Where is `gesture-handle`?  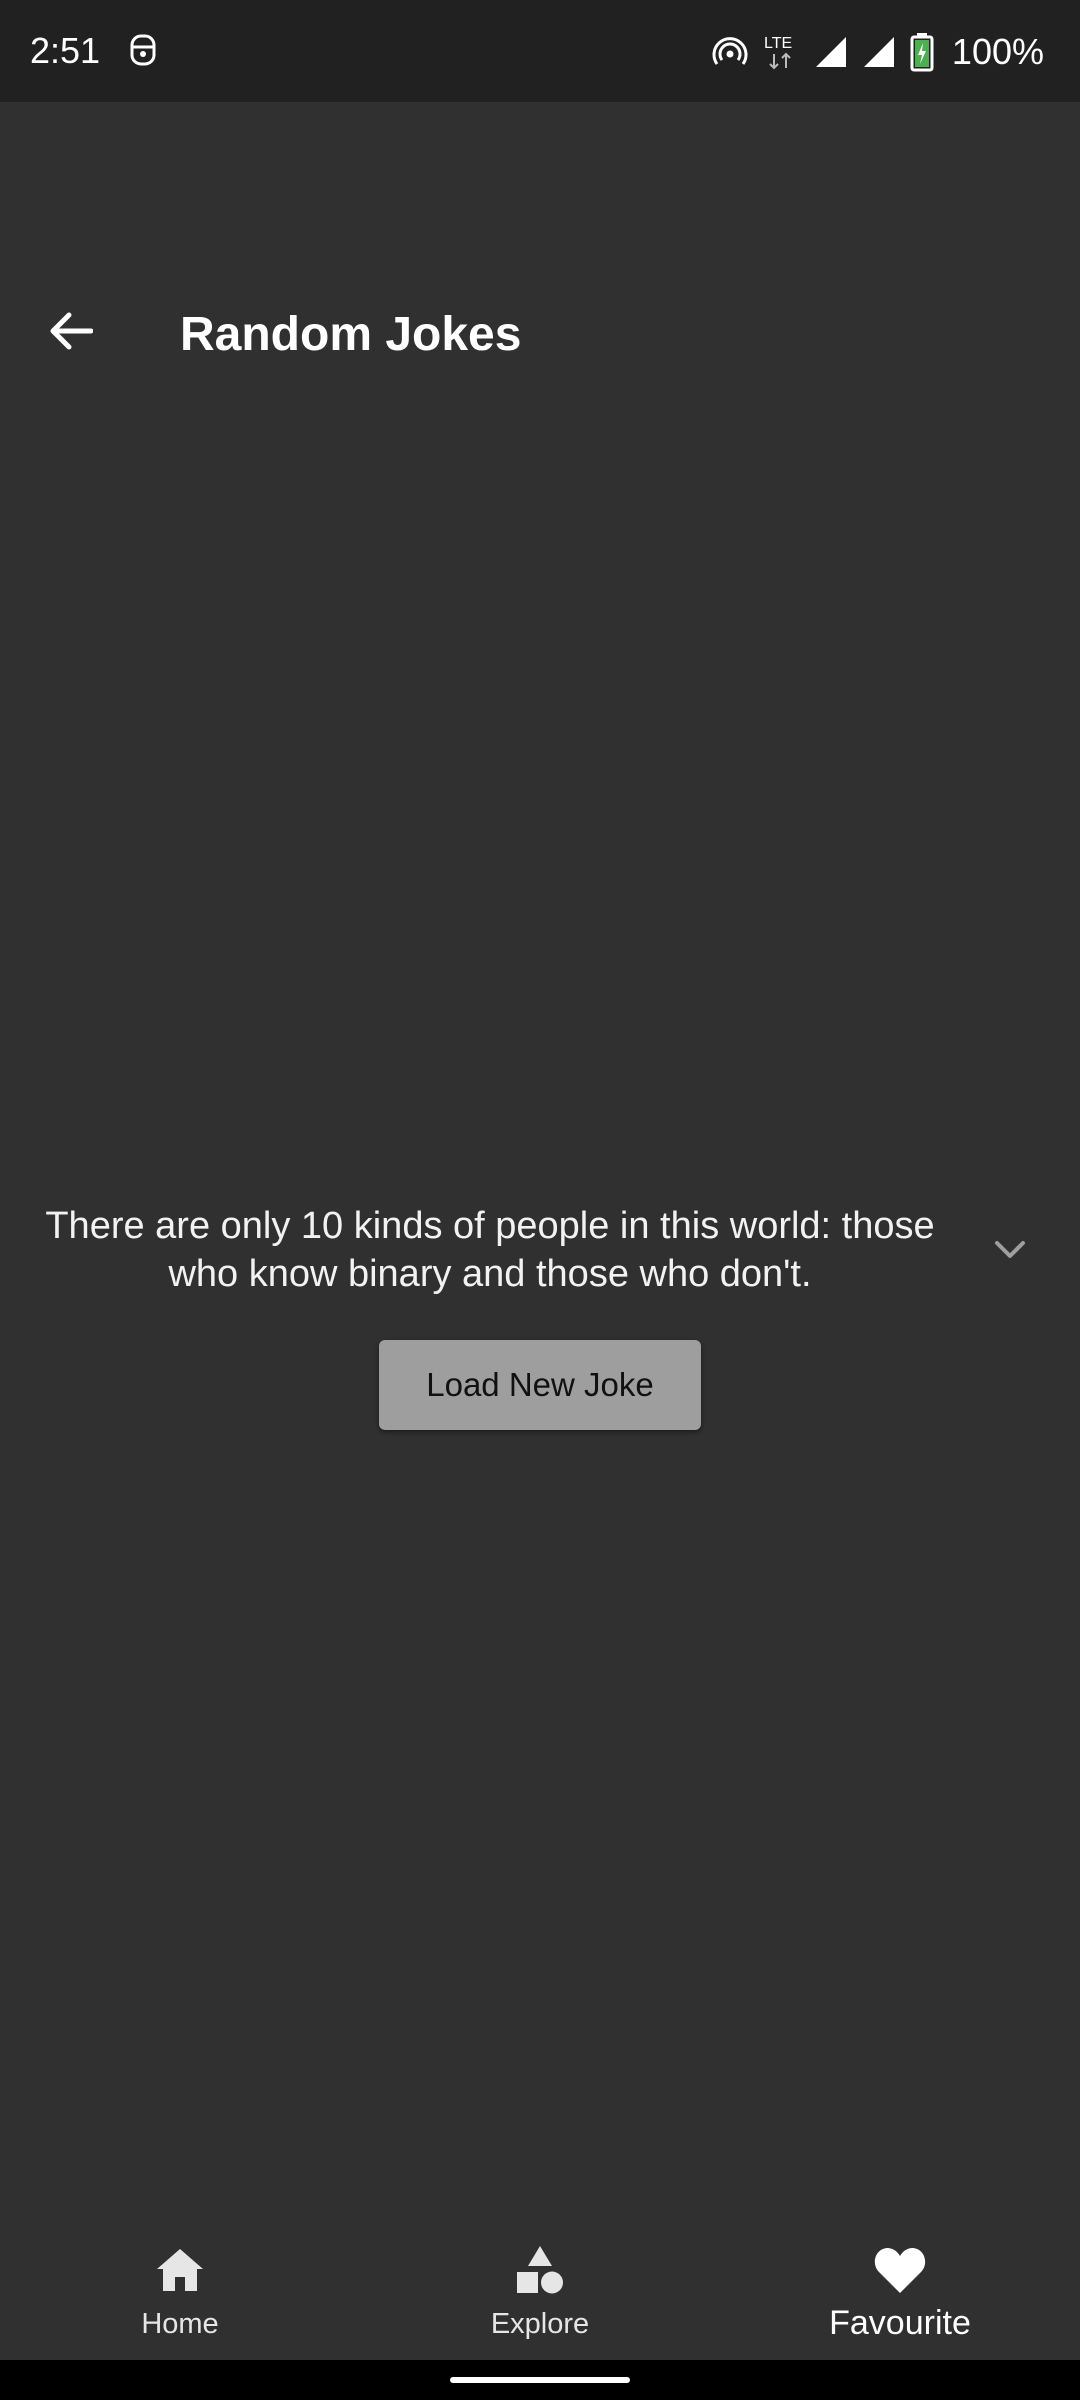
gesture-handle is located at coordinates (540, 2380).